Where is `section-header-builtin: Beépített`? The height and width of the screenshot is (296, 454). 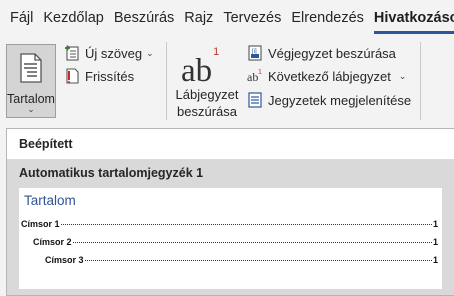 section-header-builtin: Beépített is located at coordinates (230, 144).